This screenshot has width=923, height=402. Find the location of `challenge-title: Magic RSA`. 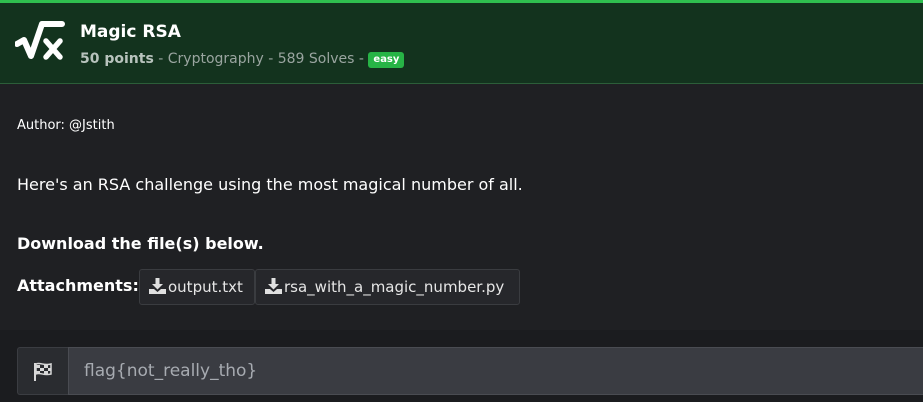

challenge-title: Magic RSA is located at coordinates (130, 32).